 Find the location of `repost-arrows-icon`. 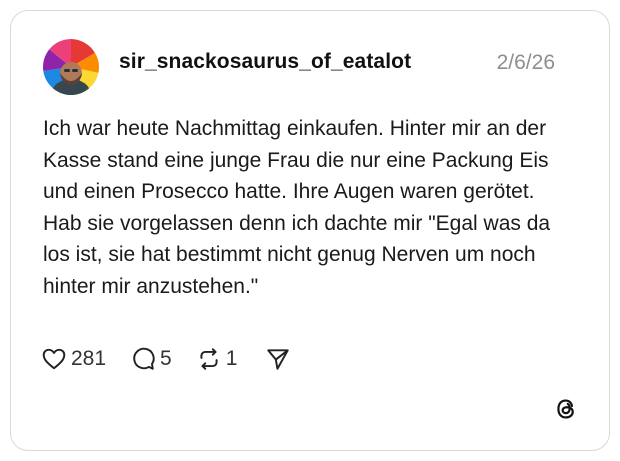

repost-arrows-icon is located at coordinates (209, 359).